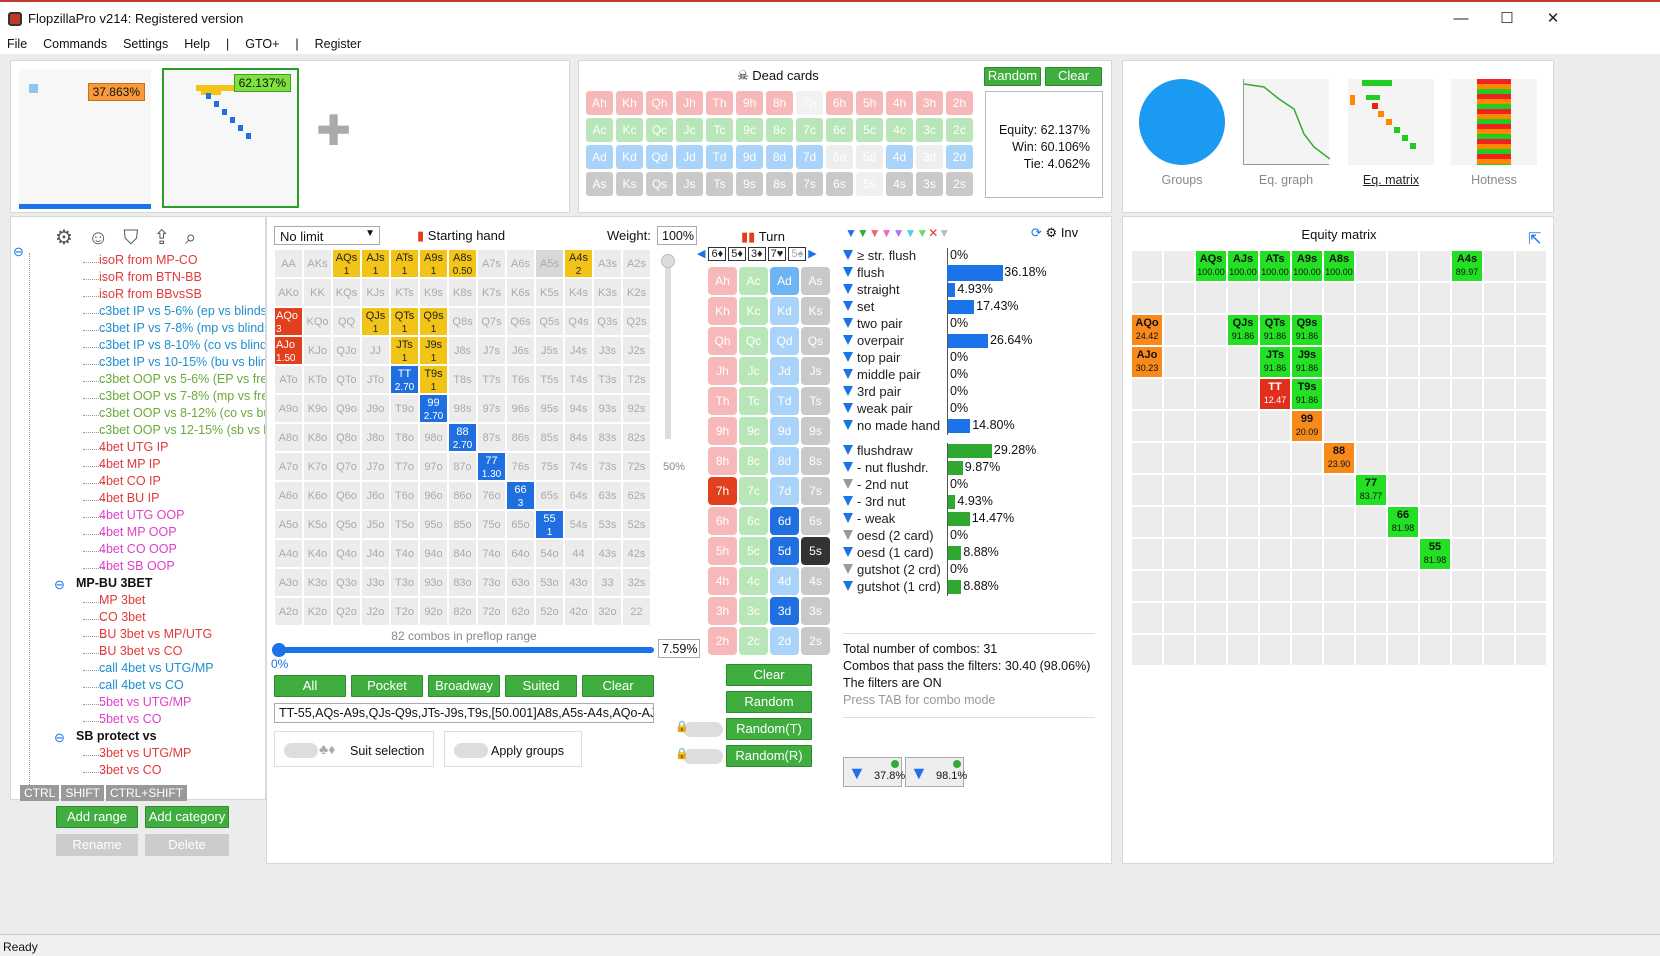 This screenshot has width=1660, height=956. What do you see at coordinates (784, 641) in the screenshot?
I see `turn-card: 2d` at bounding box center [784, 641].